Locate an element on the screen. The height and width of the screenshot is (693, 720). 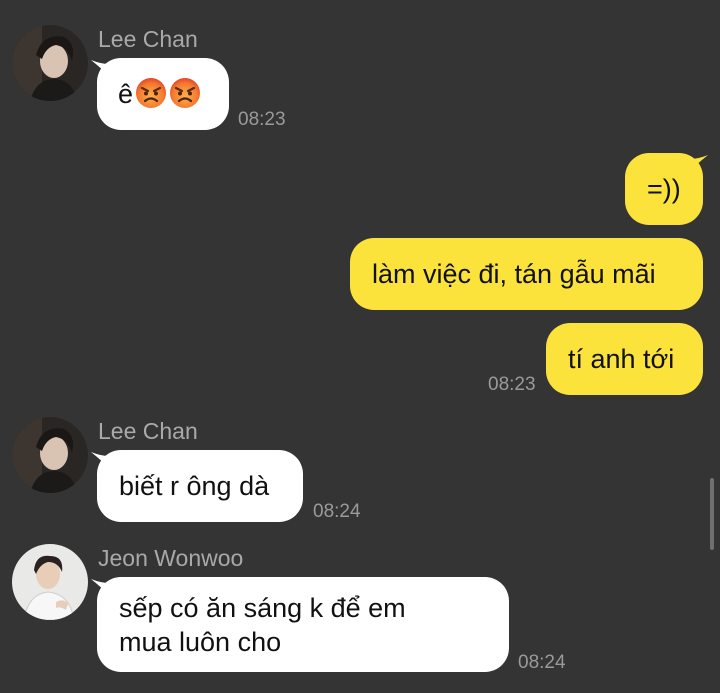
message-text: =)) is located at coordinates (664, 189).